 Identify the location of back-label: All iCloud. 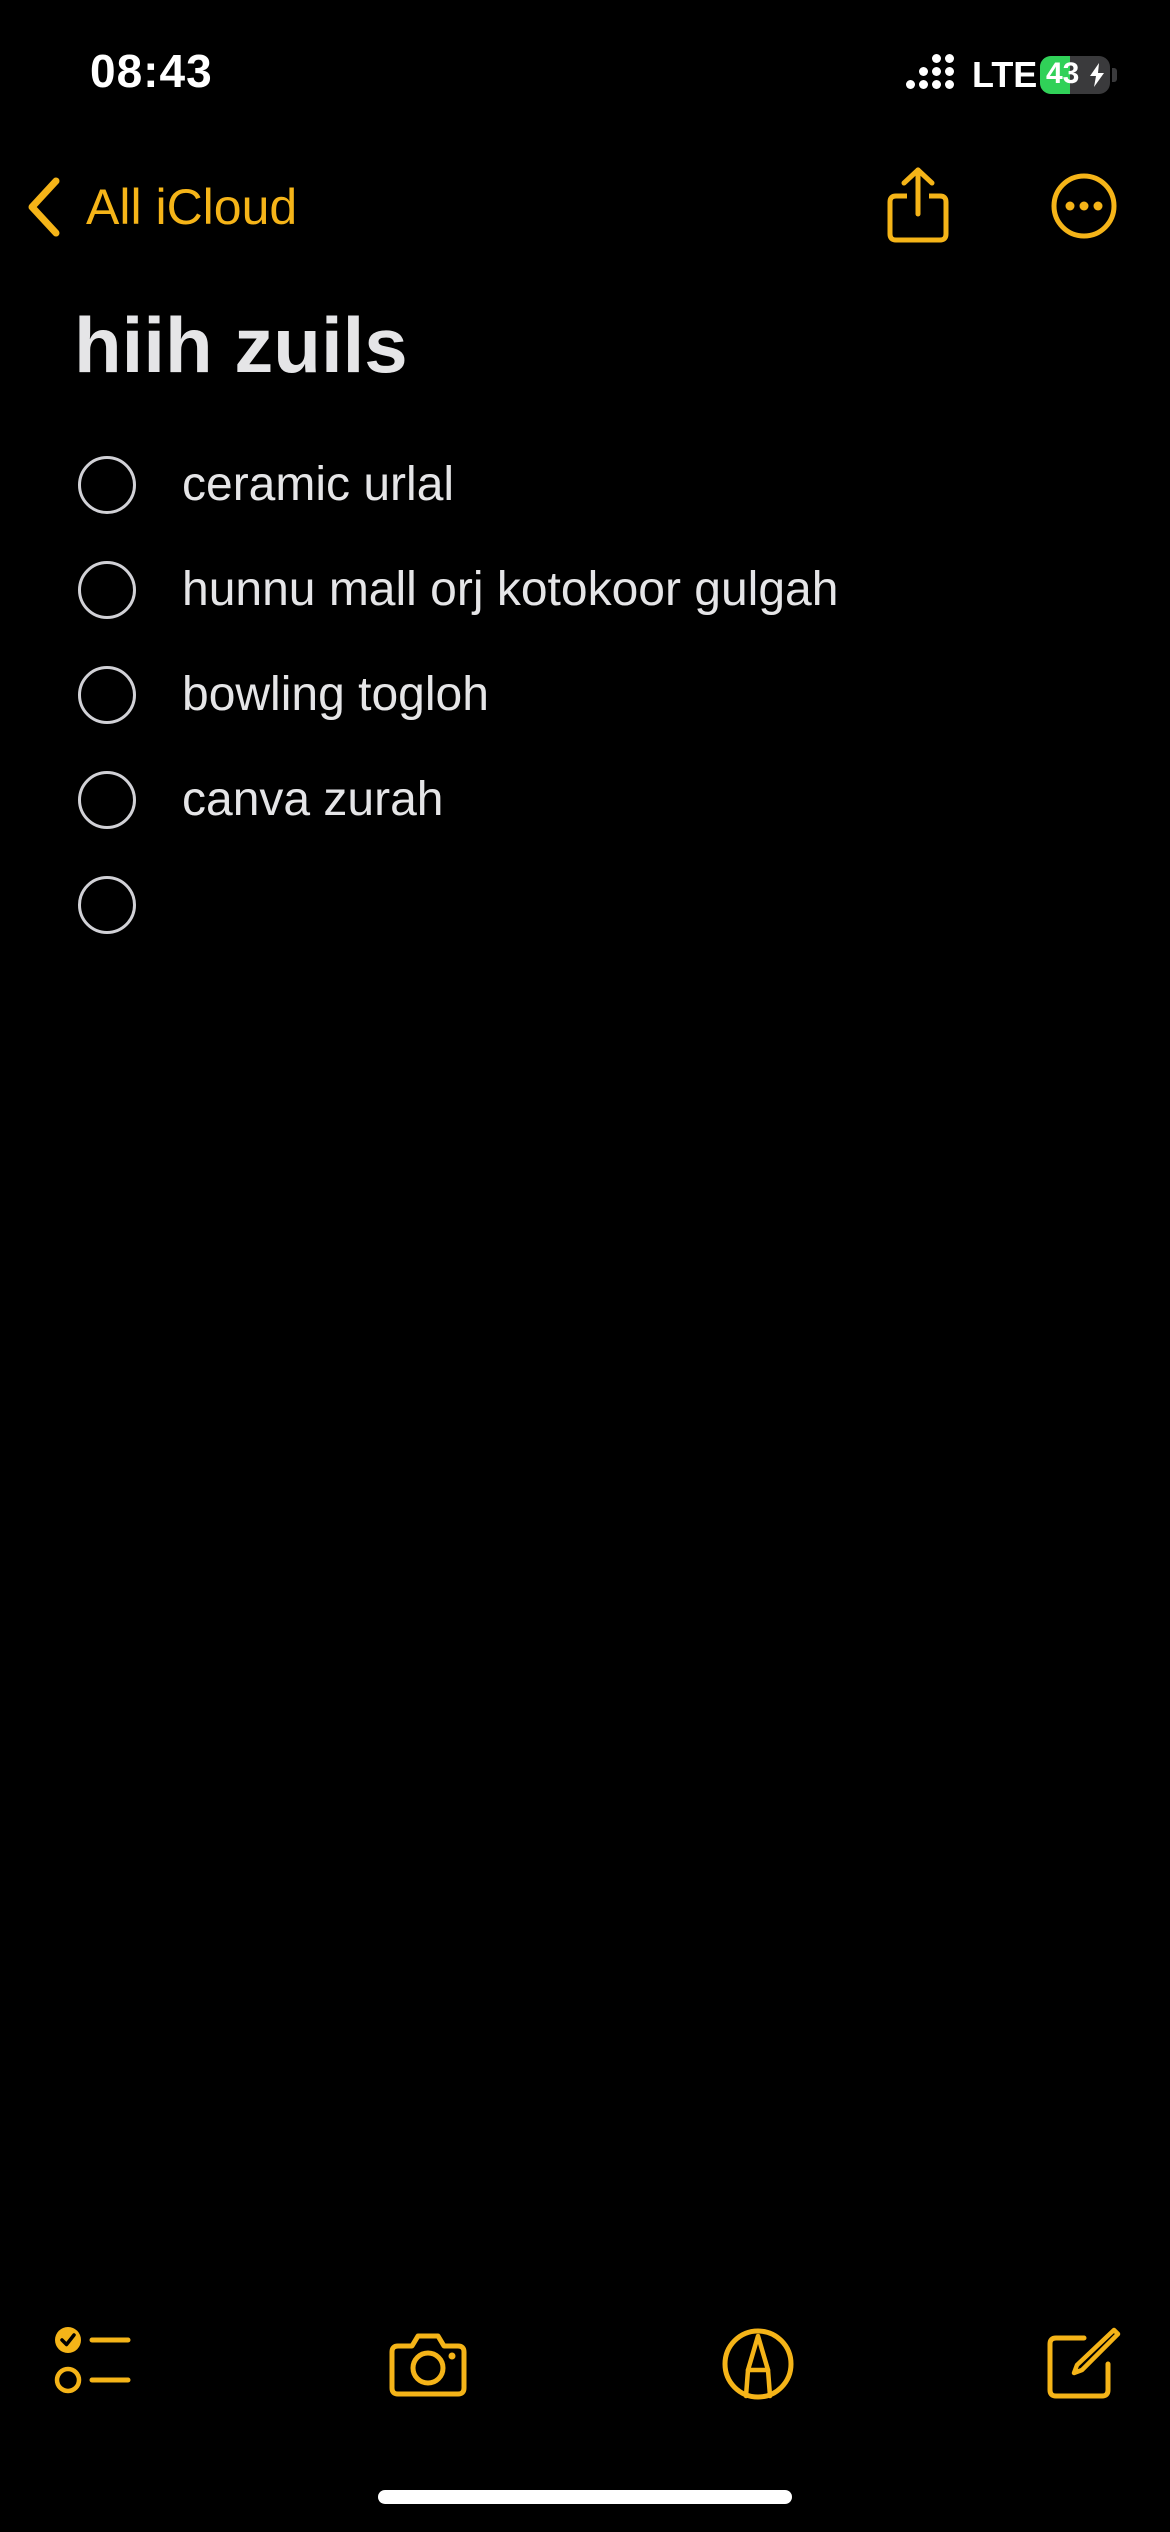
(192, 207).